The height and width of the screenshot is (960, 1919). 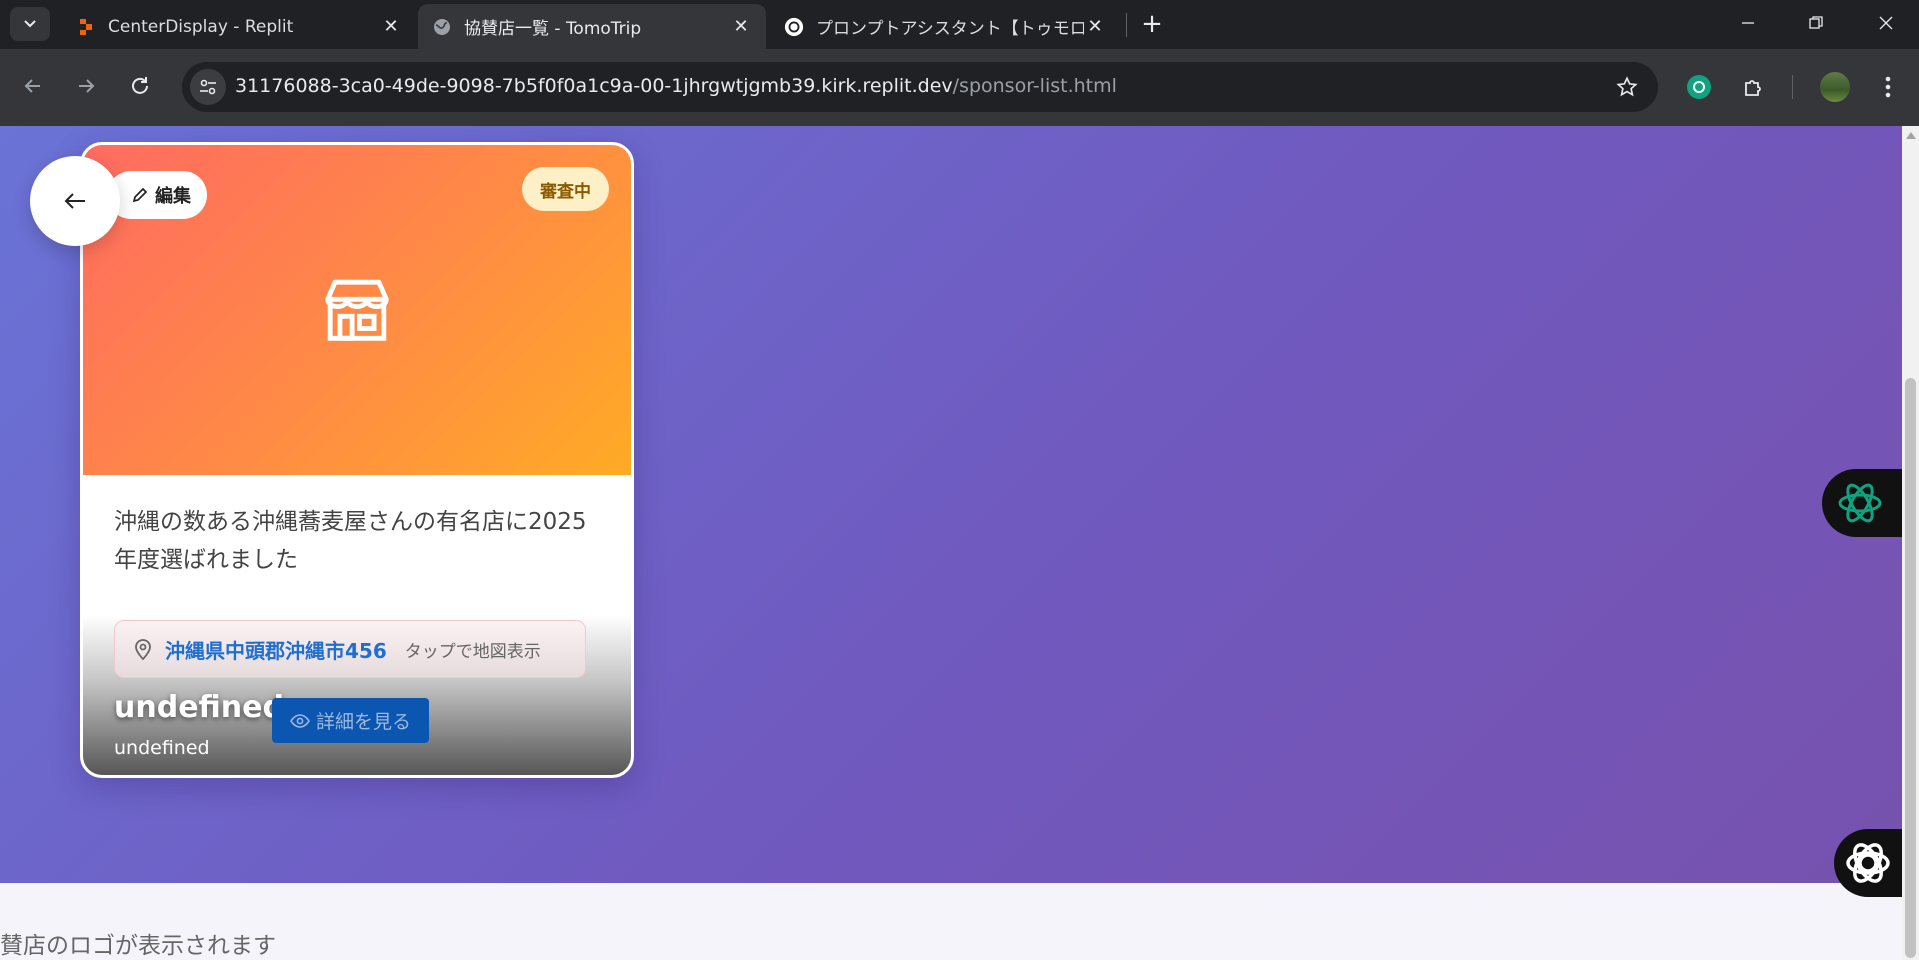 I want to click on map-pin-icon, so click(x=143, y=650).